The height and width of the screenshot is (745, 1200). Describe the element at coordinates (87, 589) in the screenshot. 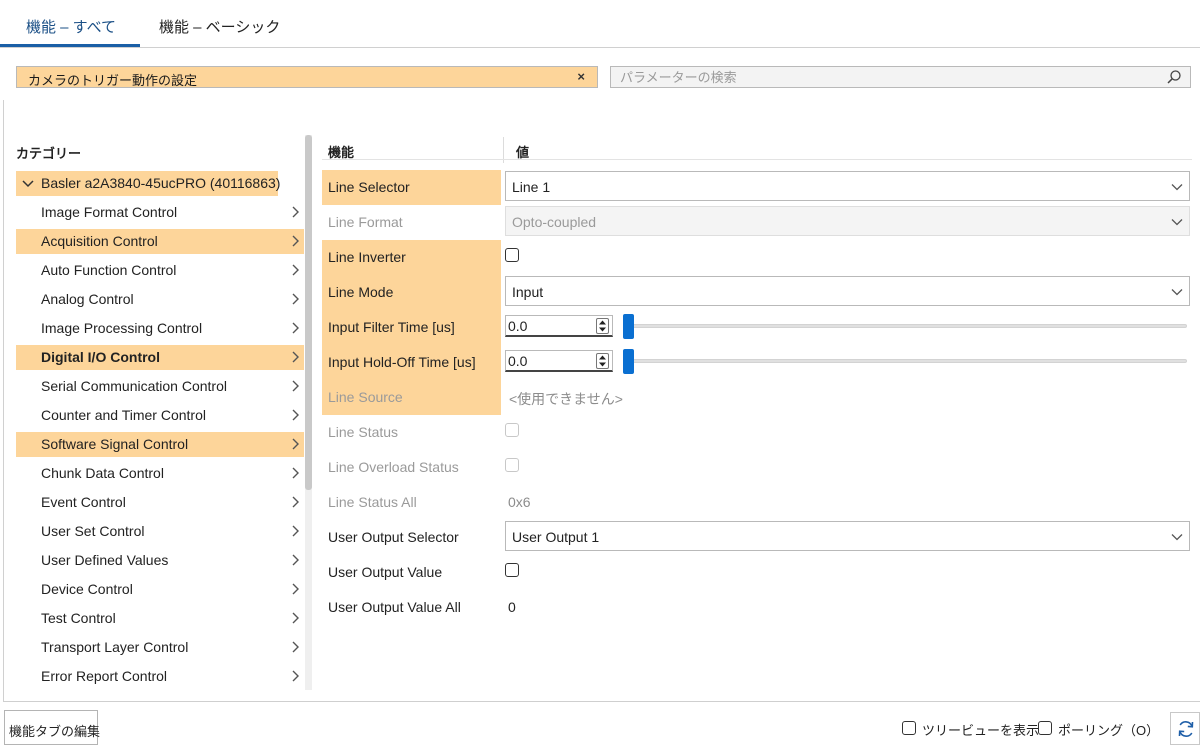

I see `category-item-label: Device Control` at that location.